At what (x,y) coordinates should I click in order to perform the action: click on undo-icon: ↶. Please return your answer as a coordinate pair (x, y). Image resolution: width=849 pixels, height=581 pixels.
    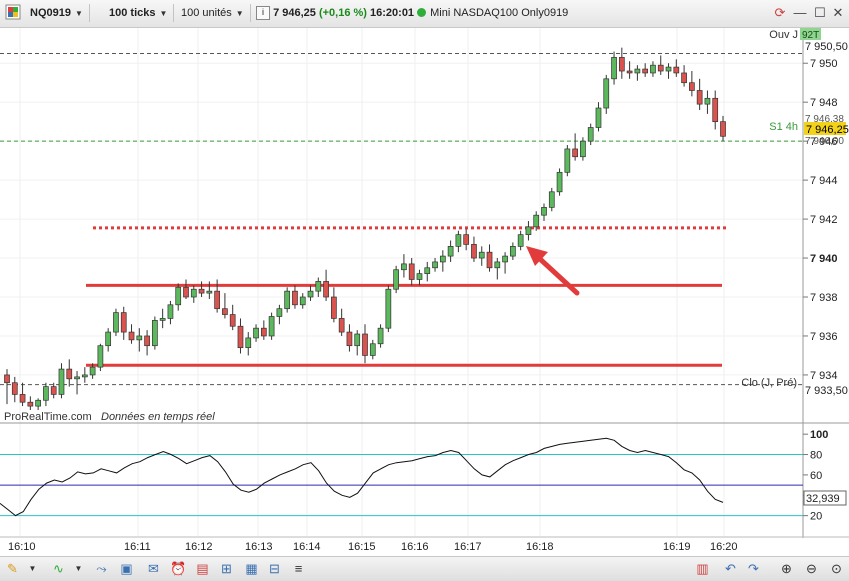
    Looking at the image, I should click on (730, 568).